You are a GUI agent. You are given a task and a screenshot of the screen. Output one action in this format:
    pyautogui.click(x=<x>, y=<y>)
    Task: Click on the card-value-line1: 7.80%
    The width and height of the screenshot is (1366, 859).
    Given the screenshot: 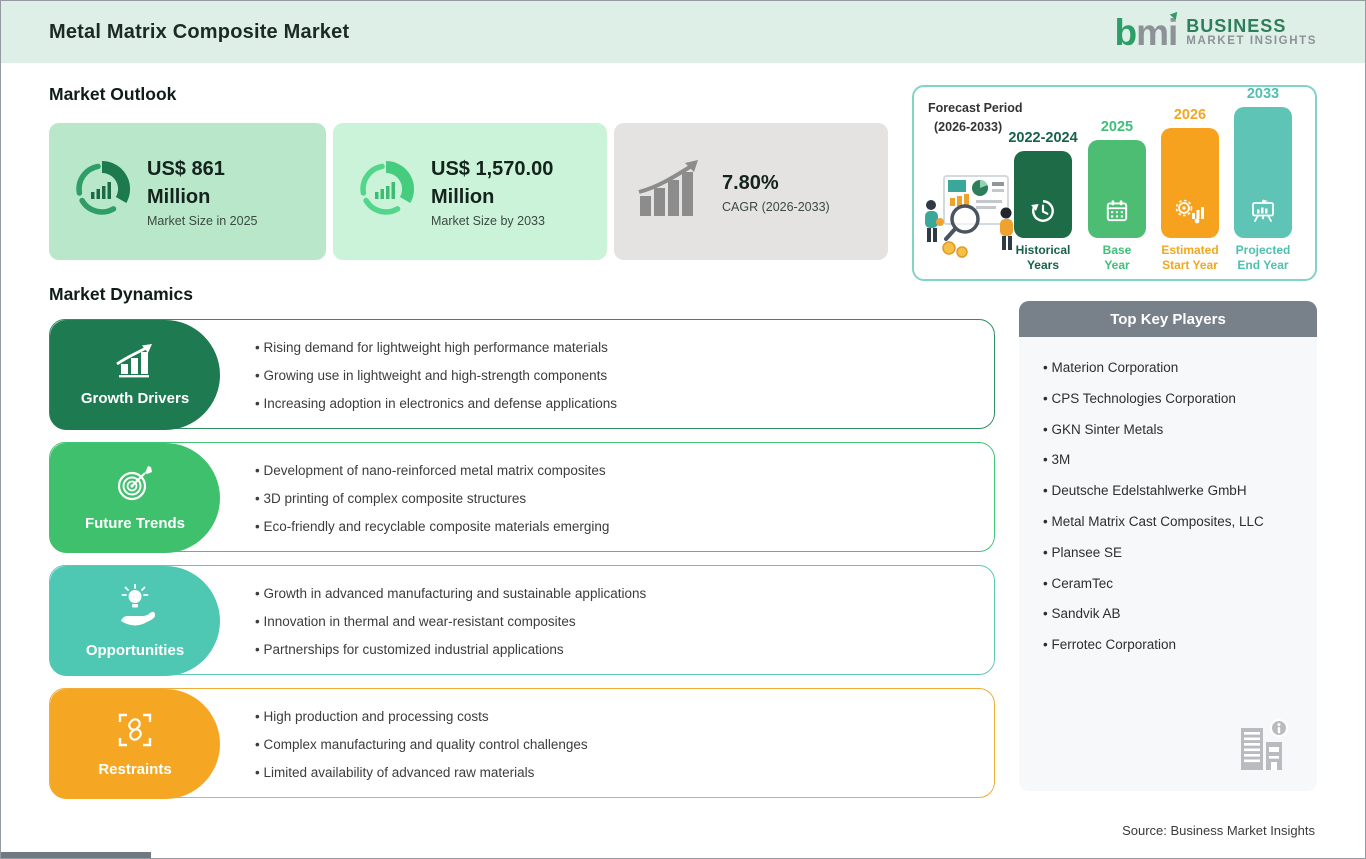 What is the action you would take?
    pyautogui.click(x=750, y=183)
    